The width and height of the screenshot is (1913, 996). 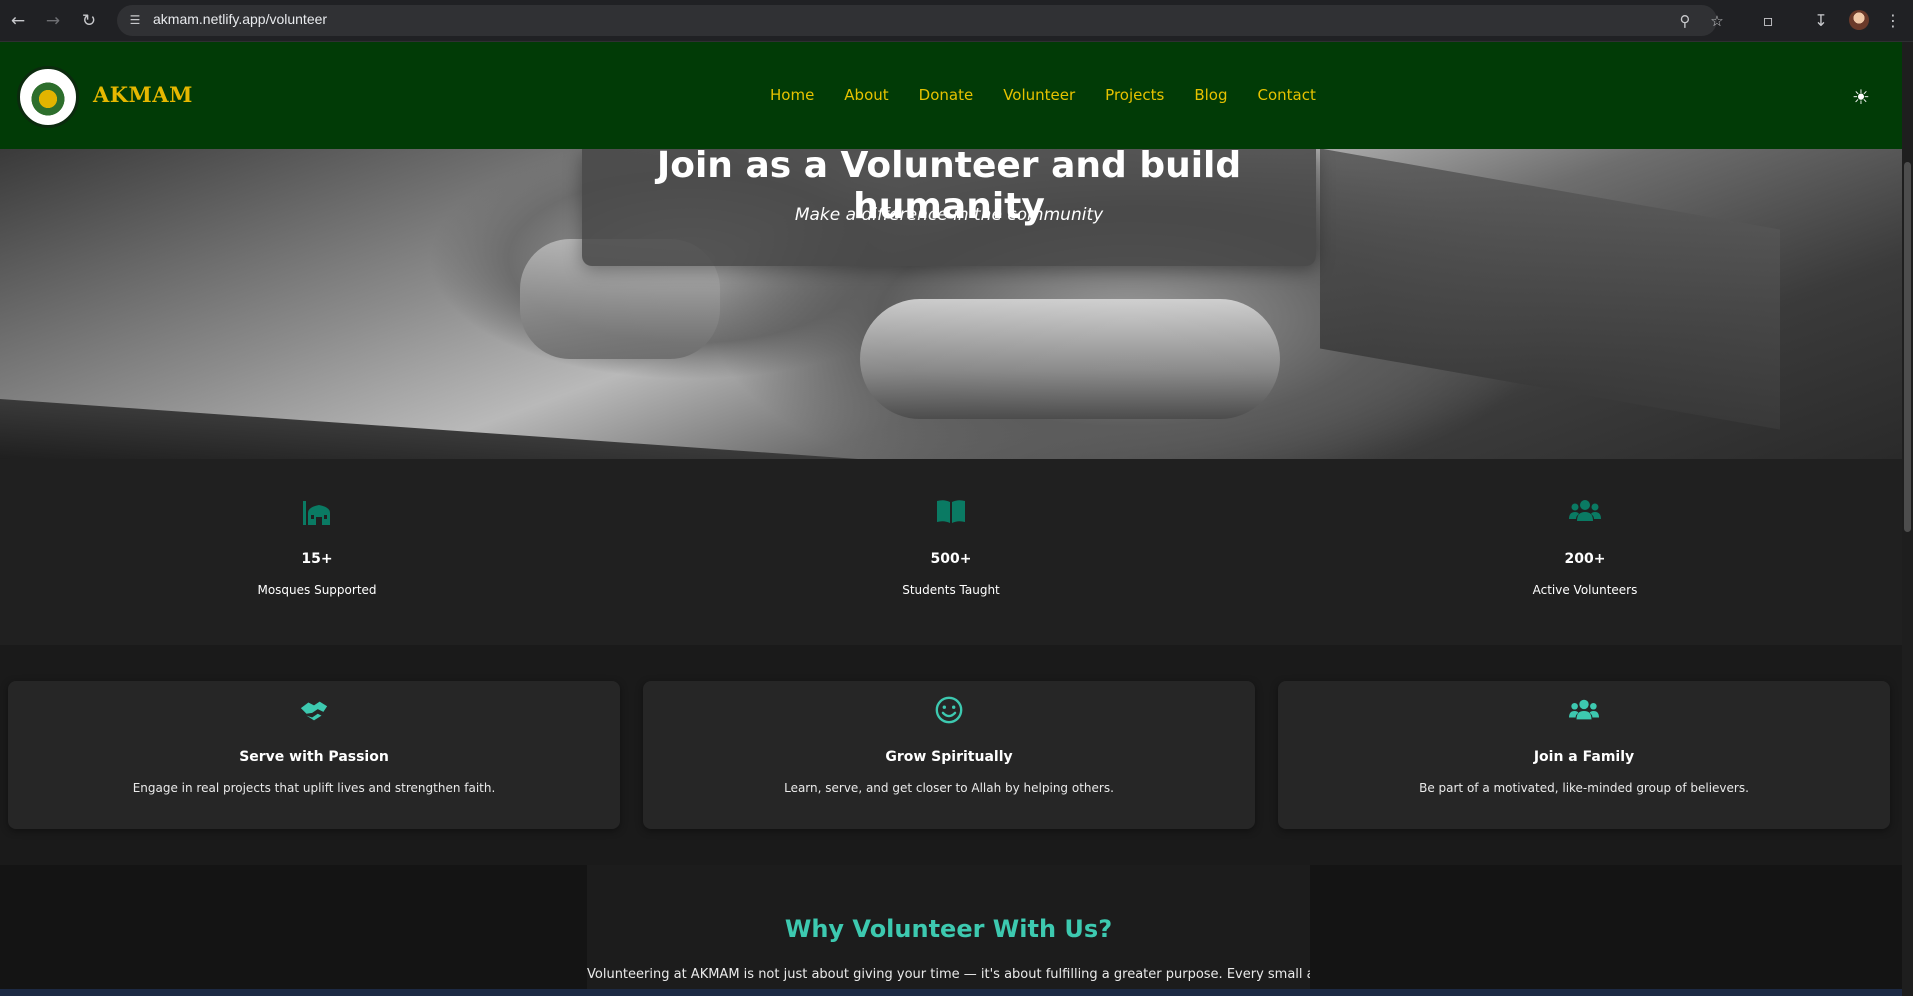 I want to click on page-scrollbar, so click(x=1907, y=519).